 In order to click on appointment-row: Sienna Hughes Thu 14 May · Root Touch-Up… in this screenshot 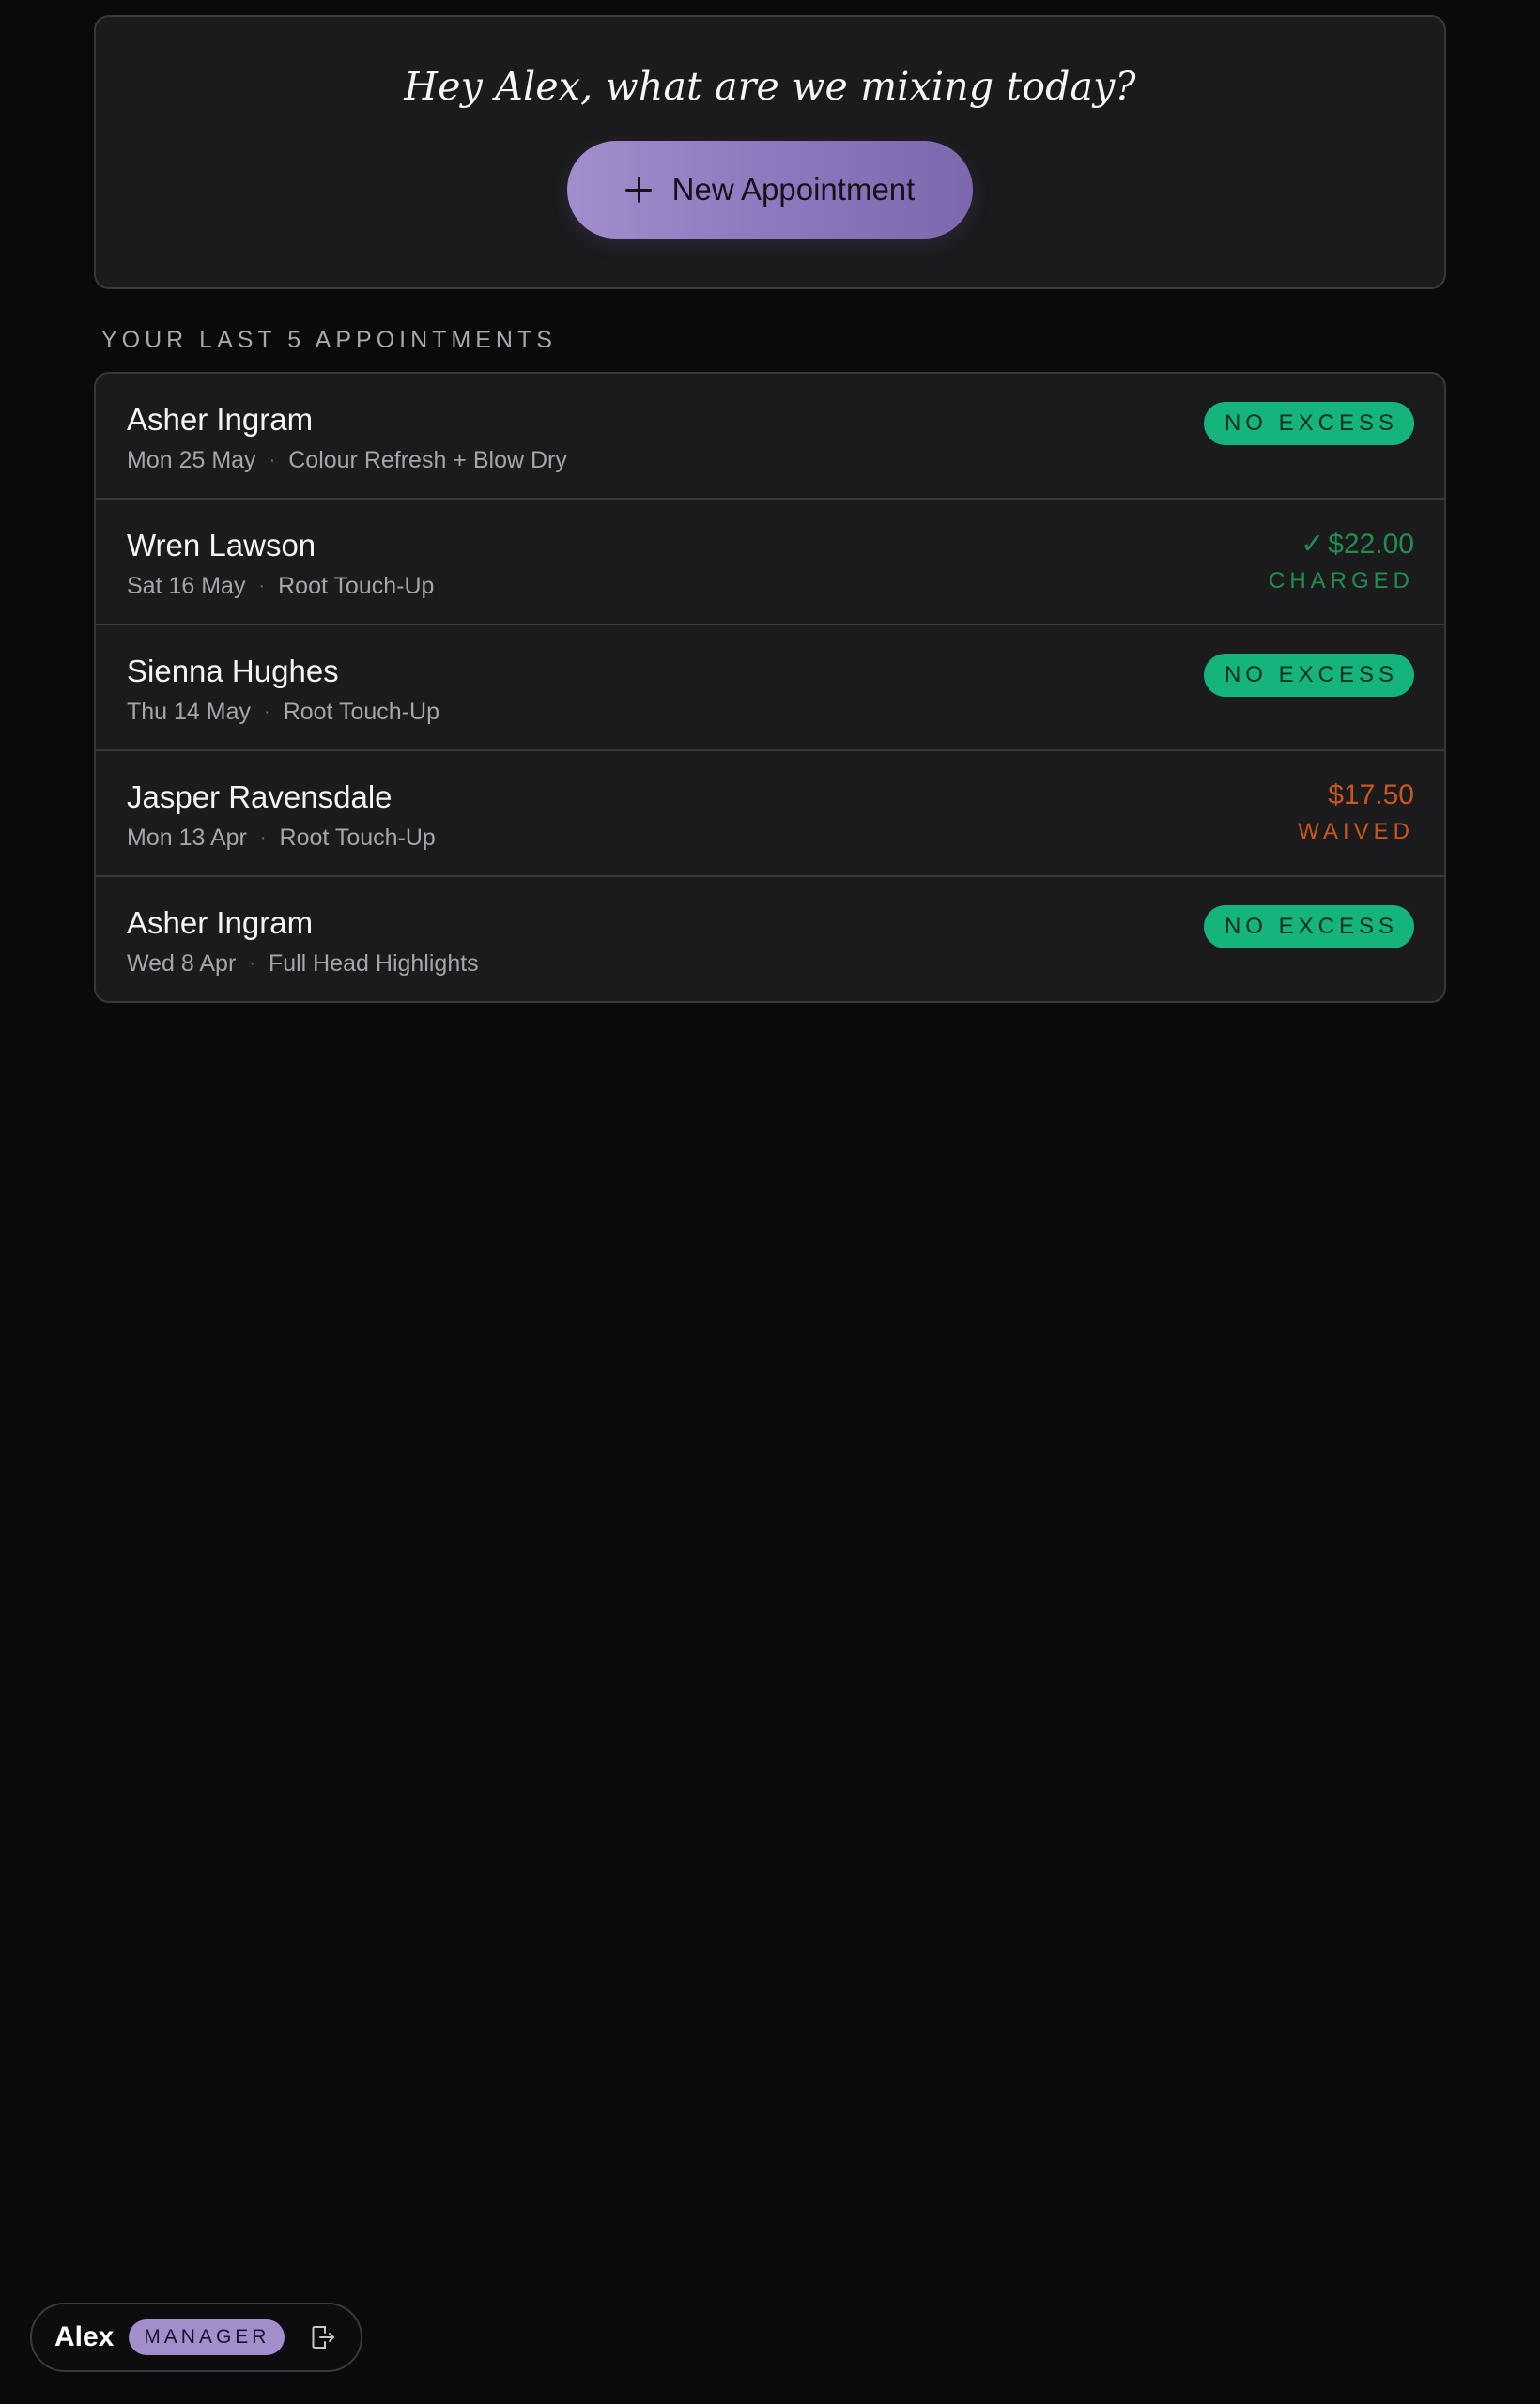, I will do `click(770, 688)`.